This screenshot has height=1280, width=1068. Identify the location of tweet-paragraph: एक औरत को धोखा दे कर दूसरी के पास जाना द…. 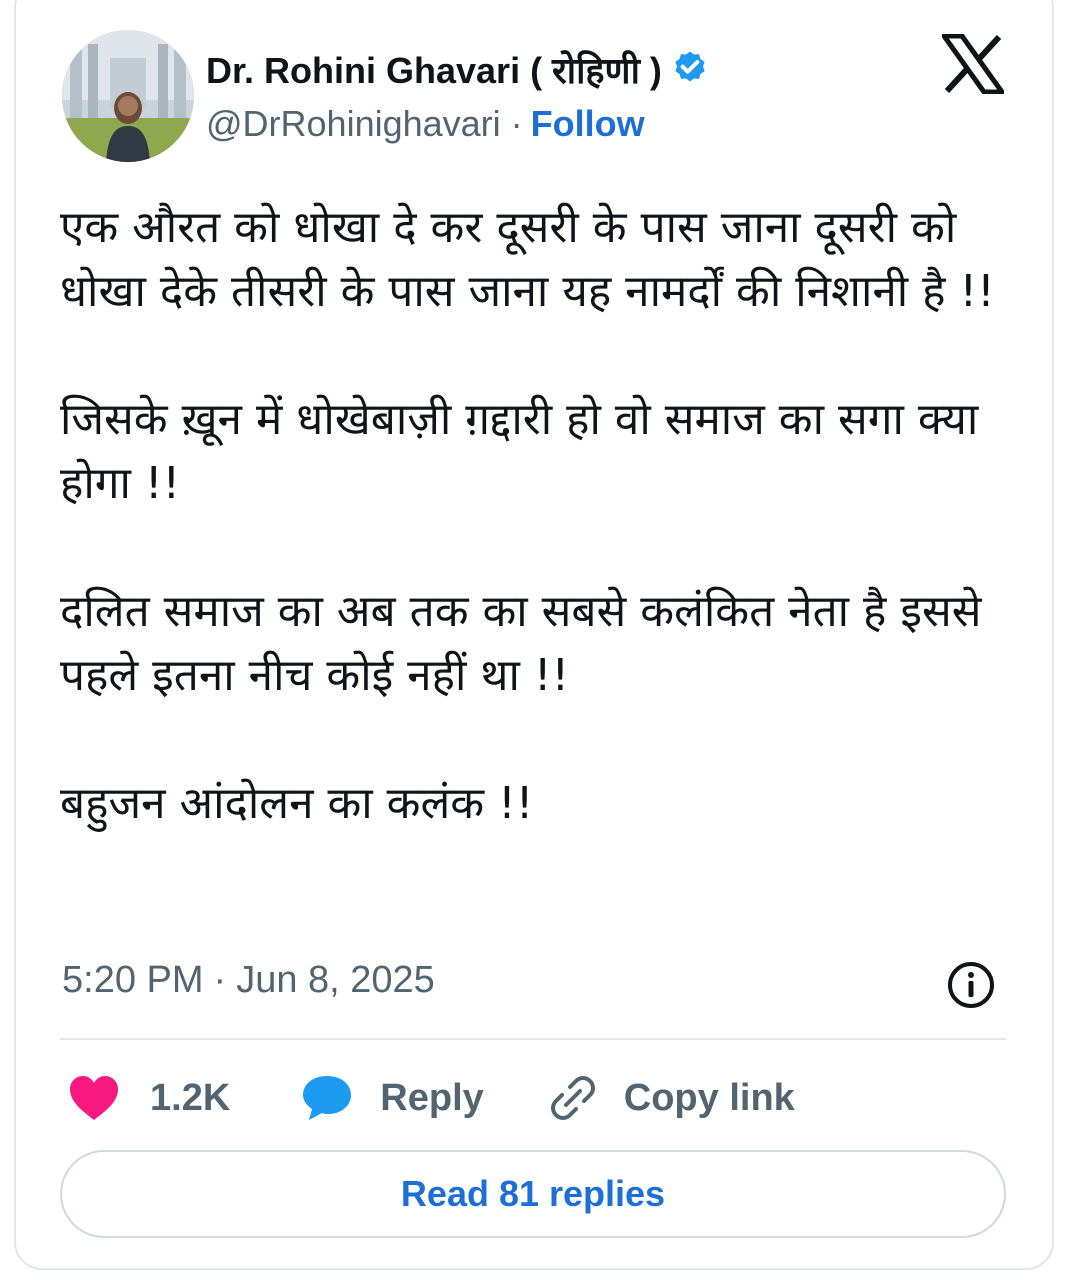
(527, 259).